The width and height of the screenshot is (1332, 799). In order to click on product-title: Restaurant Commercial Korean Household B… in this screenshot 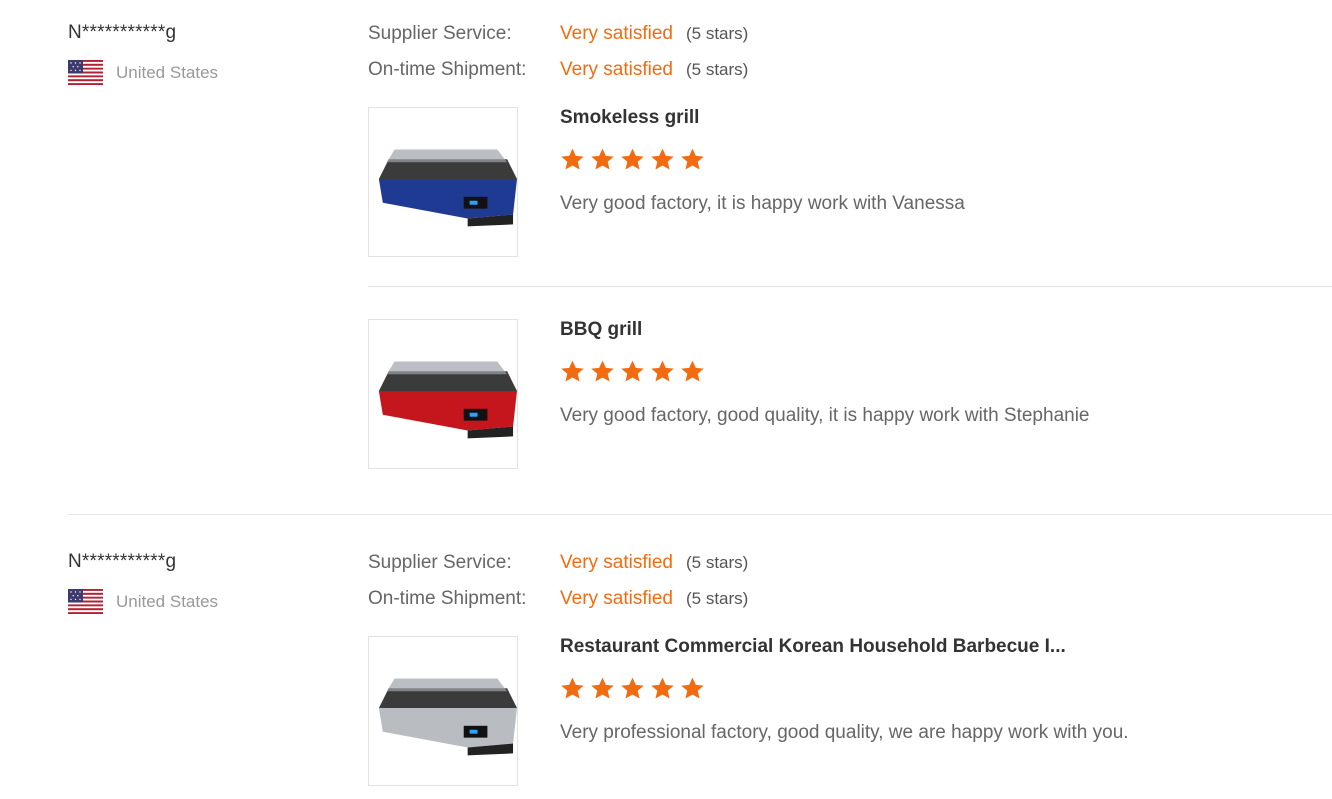, I will do `click(813, 647)`.